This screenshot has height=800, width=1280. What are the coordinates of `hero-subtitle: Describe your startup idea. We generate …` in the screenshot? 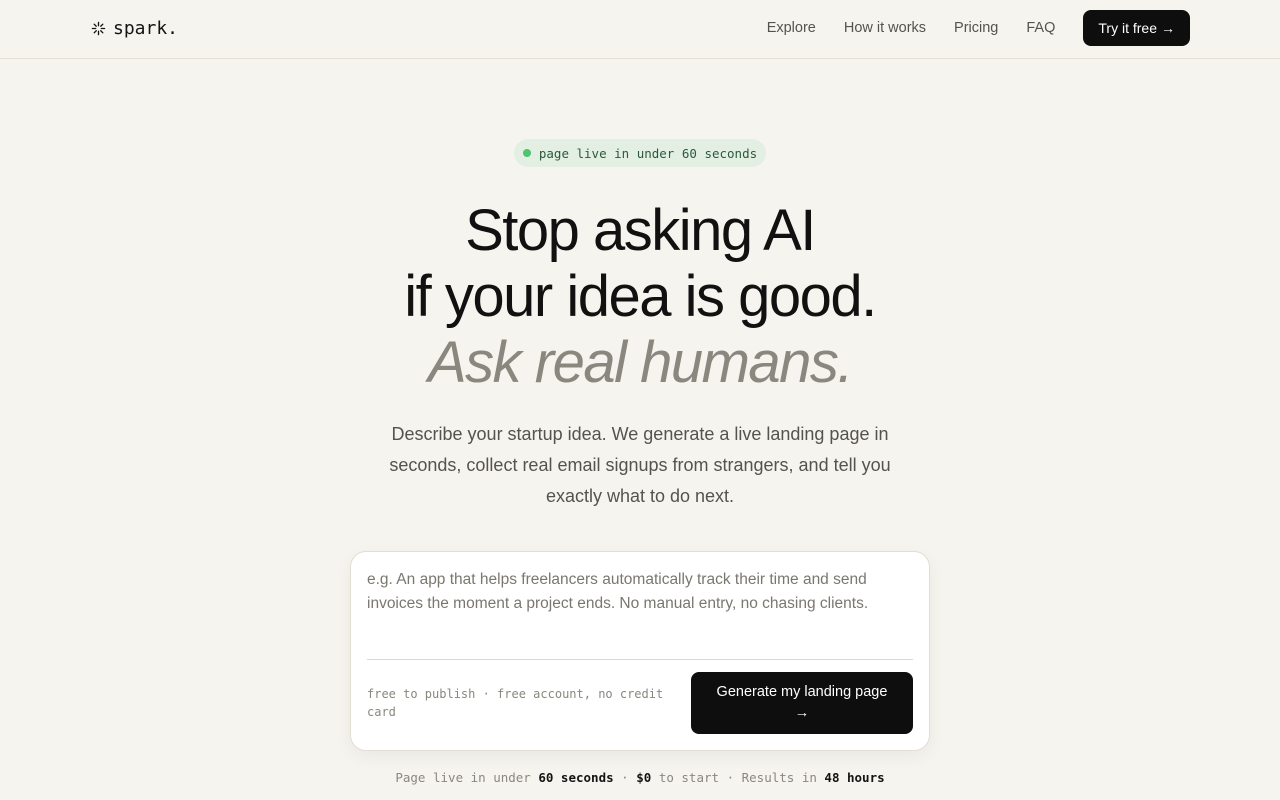 It's located at (640, 465).